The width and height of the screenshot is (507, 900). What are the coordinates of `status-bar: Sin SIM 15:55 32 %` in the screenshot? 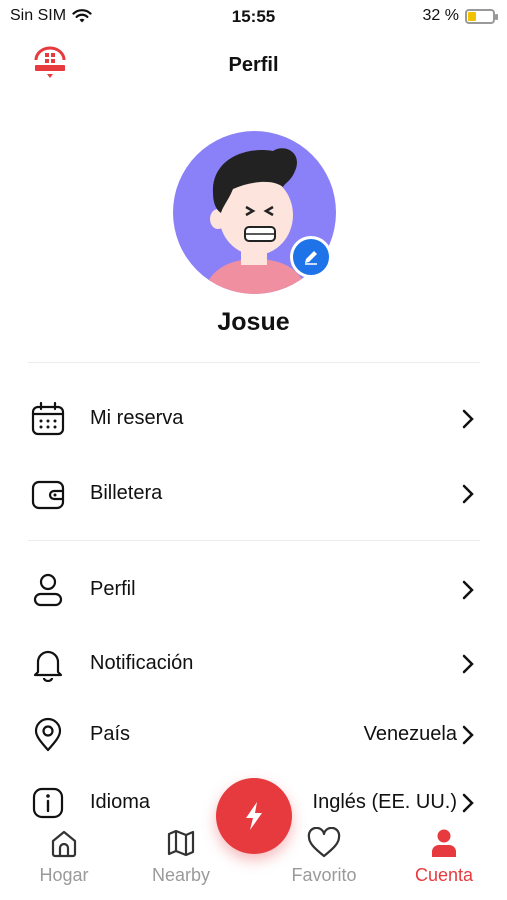 It's located at (253, 17).